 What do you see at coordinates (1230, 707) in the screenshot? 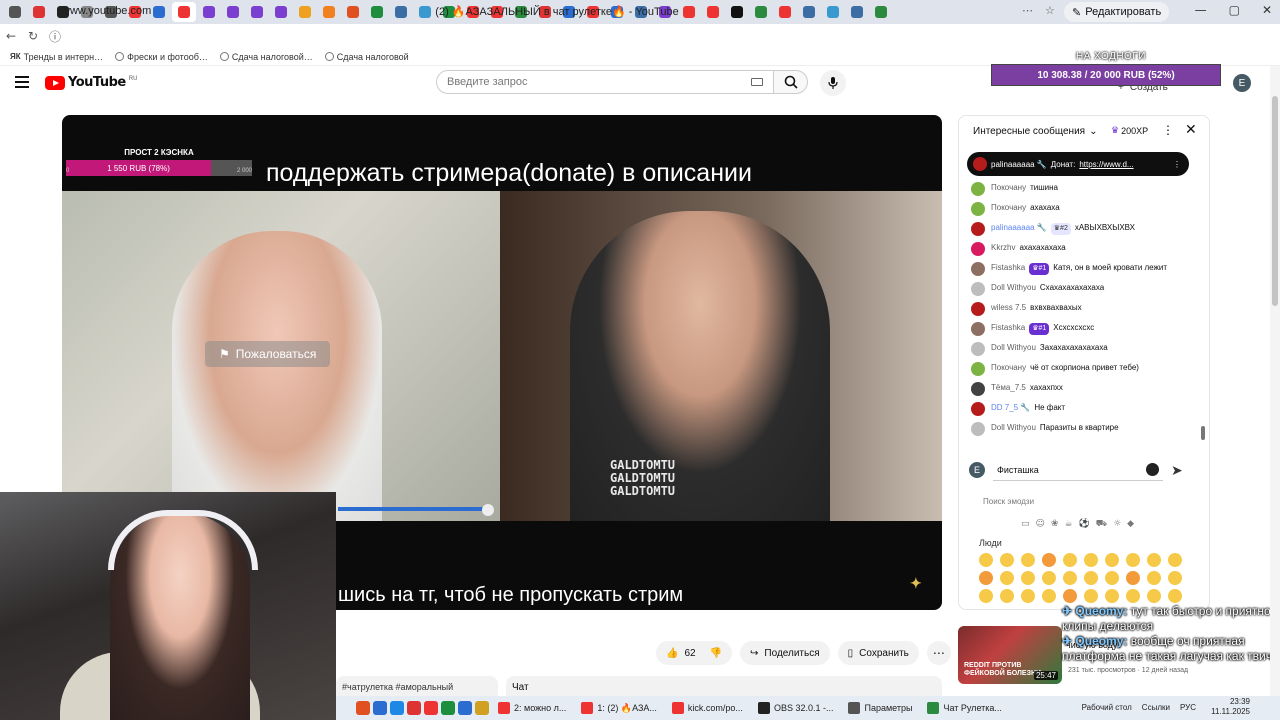
I see `taskbar-clock: 23:39 11.11.2025` at bounding box center [1230, 707].